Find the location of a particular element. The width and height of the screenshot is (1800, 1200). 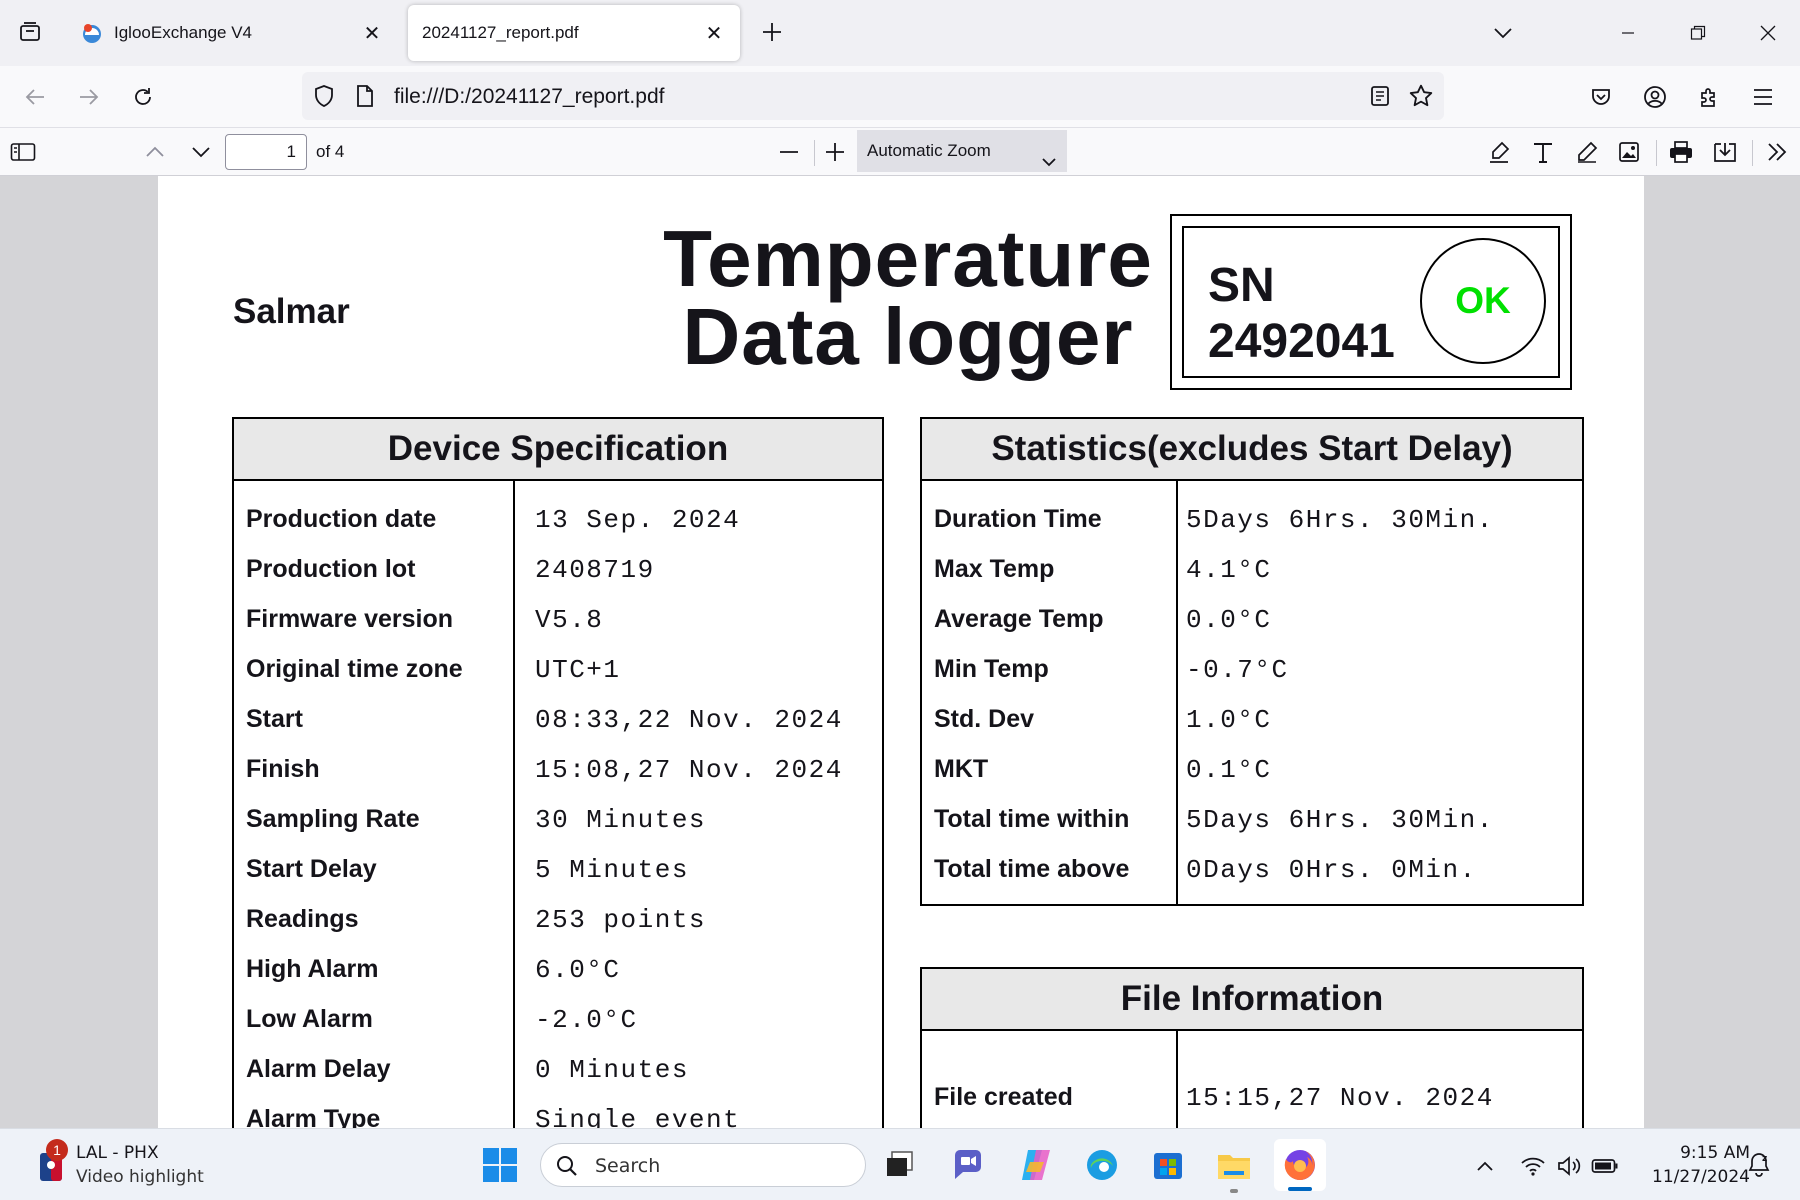

news-subtitle: Video highlight is located at coordinates (140, 1177).